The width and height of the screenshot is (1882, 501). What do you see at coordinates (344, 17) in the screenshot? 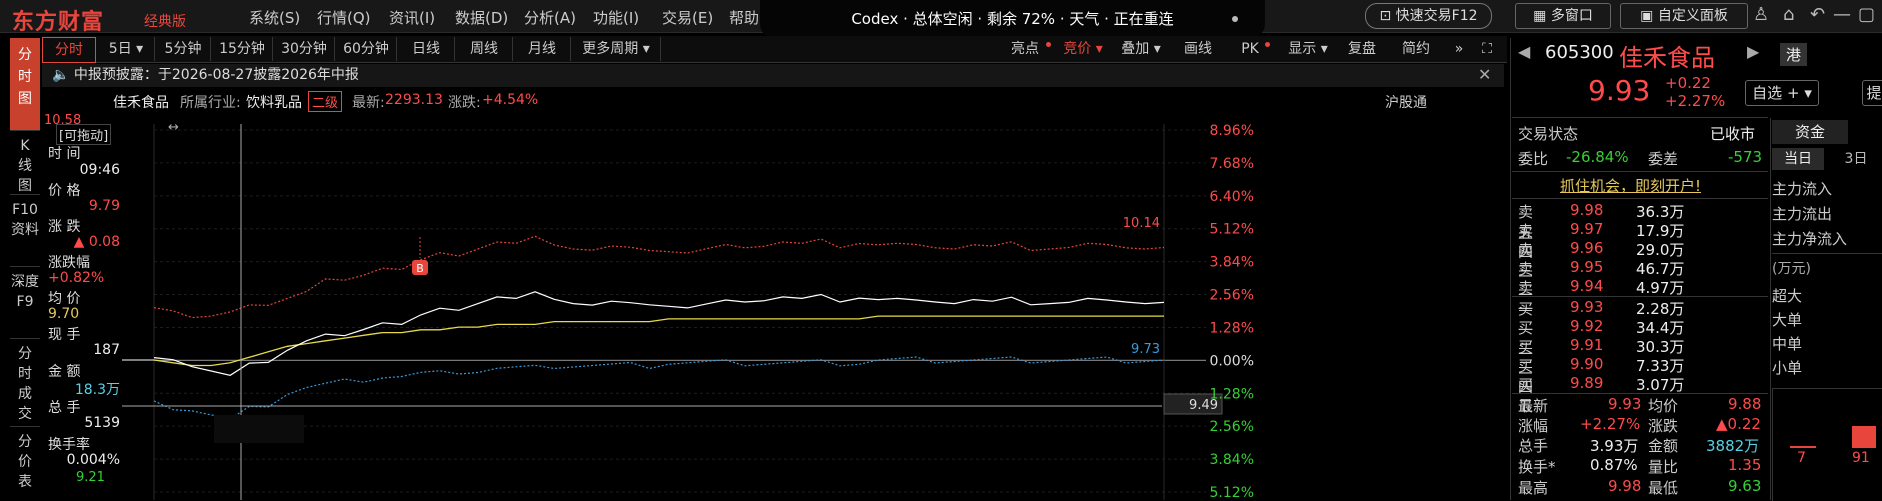
I see `menu-quote: 行情(Q)` at bounding box center [344, 17].